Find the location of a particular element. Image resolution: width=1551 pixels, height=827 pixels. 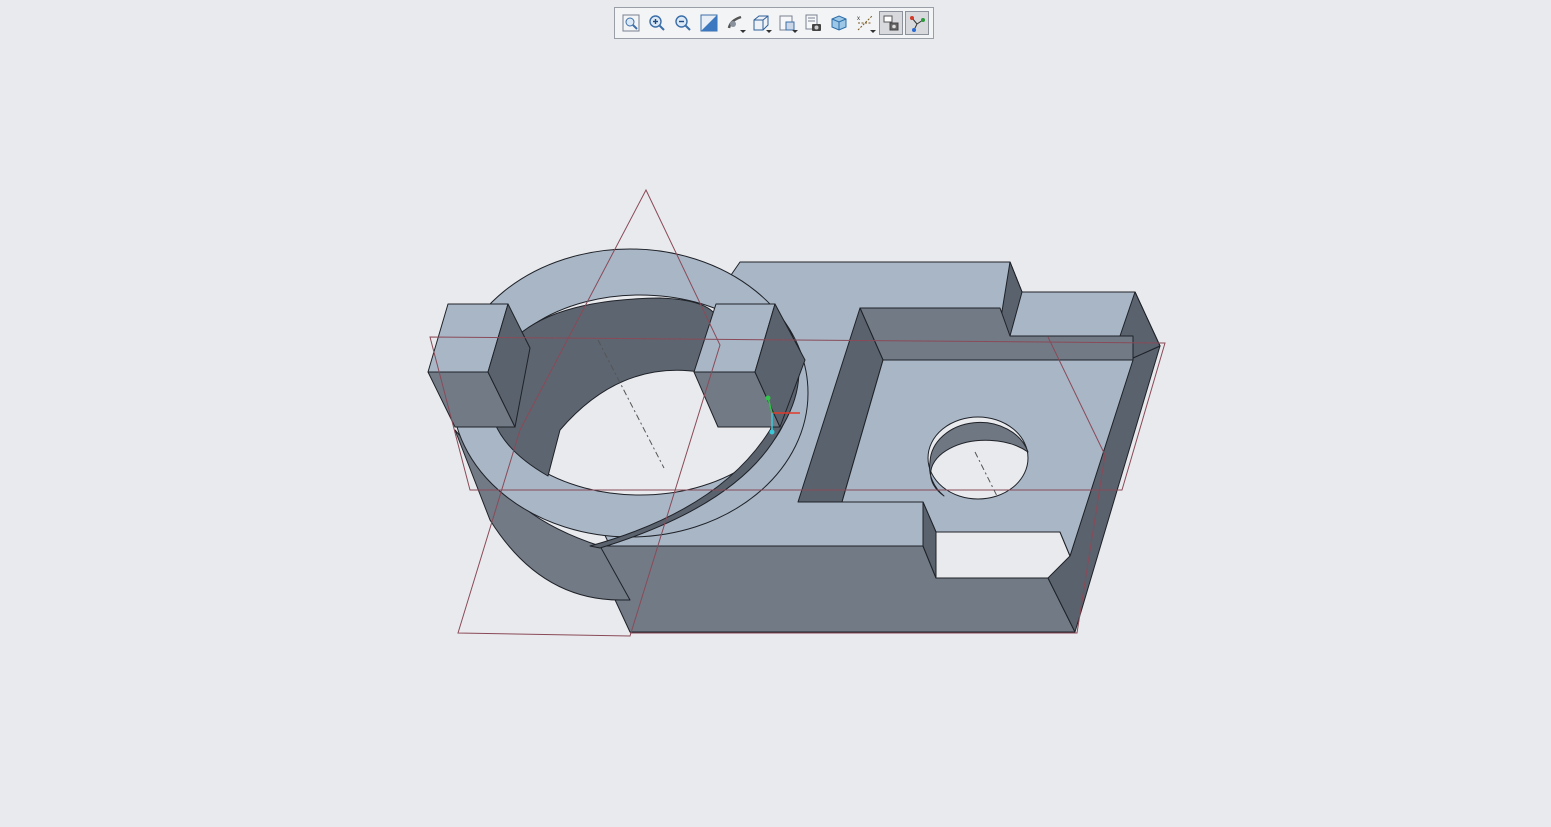

datum-display-button: x is located at coordinates (865, 23).